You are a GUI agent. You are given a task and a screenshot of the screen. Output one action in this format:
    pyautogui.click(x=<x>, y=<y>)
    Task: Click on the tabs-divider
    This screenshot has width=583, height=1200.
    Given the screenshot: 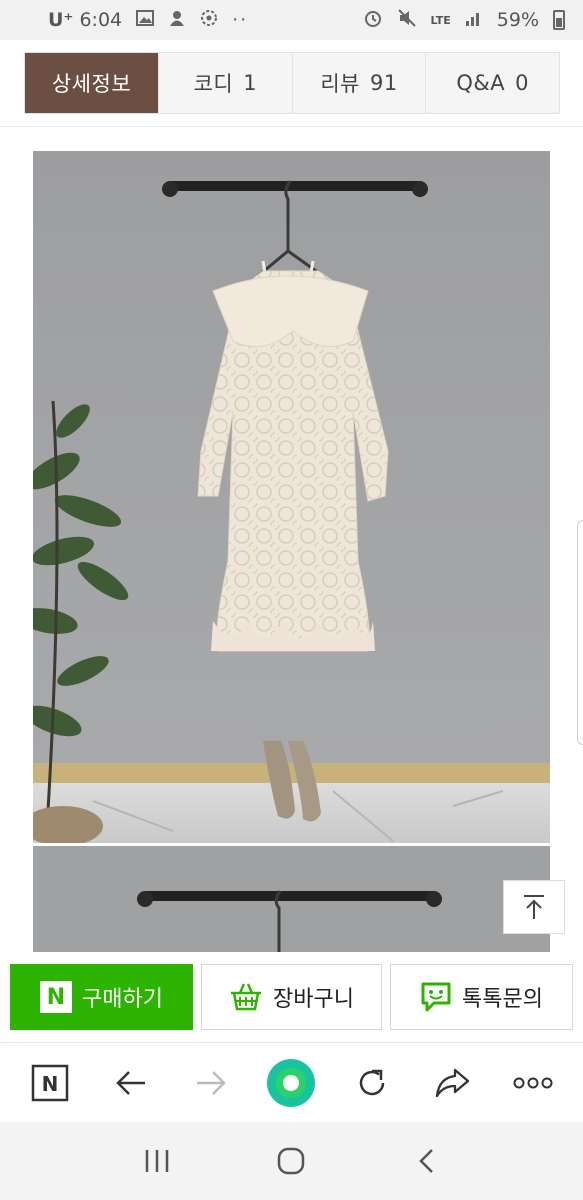 What is the action you would take?
    pyautogui.click(x=291, y=126)
    